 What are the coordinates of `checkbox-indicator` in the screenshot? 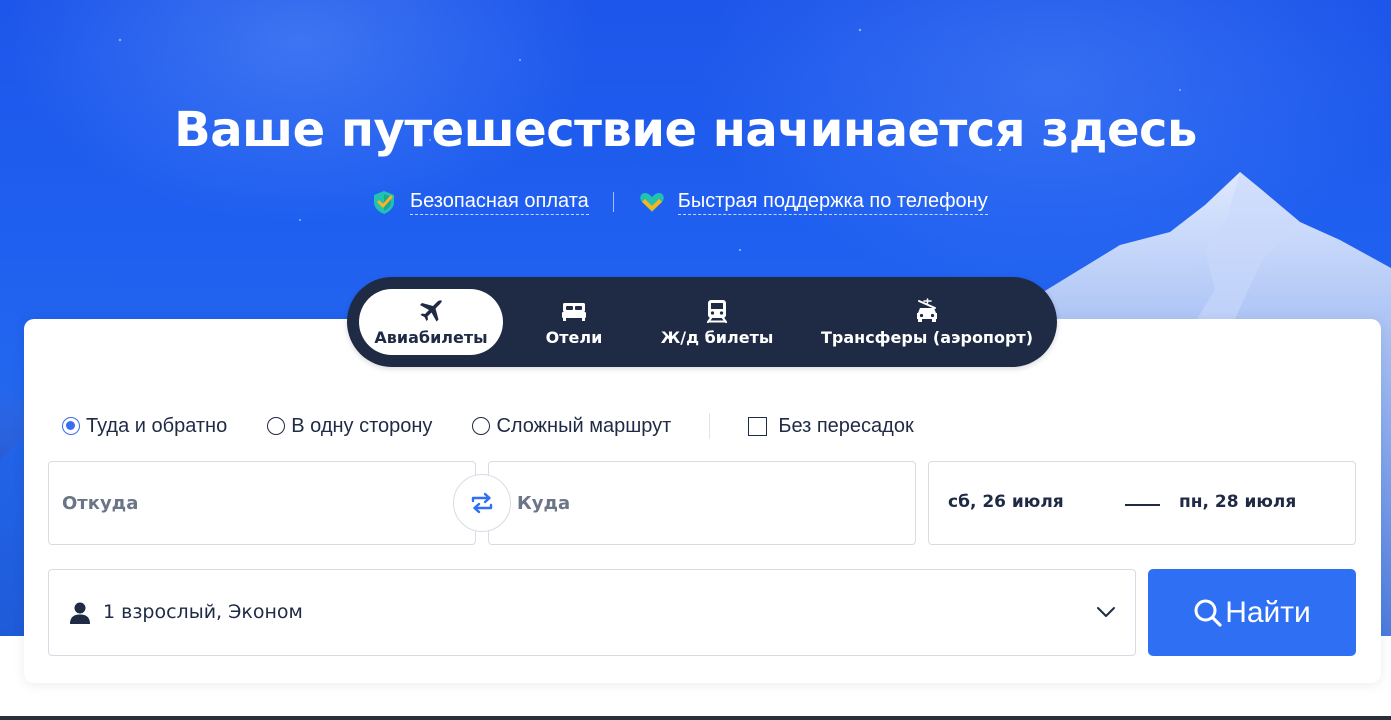 It's located at (758, 426).